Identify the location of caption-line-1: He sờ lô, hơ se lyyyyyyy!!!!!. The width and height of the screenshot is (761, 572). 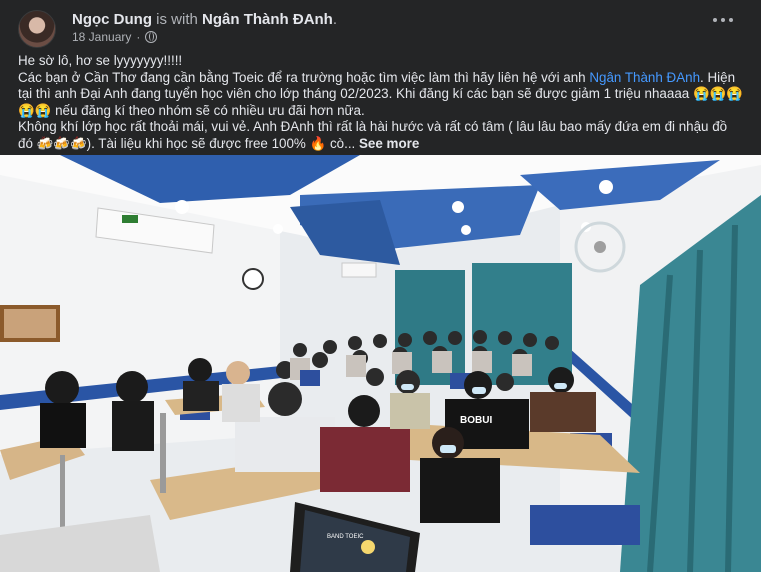
(100, 60).